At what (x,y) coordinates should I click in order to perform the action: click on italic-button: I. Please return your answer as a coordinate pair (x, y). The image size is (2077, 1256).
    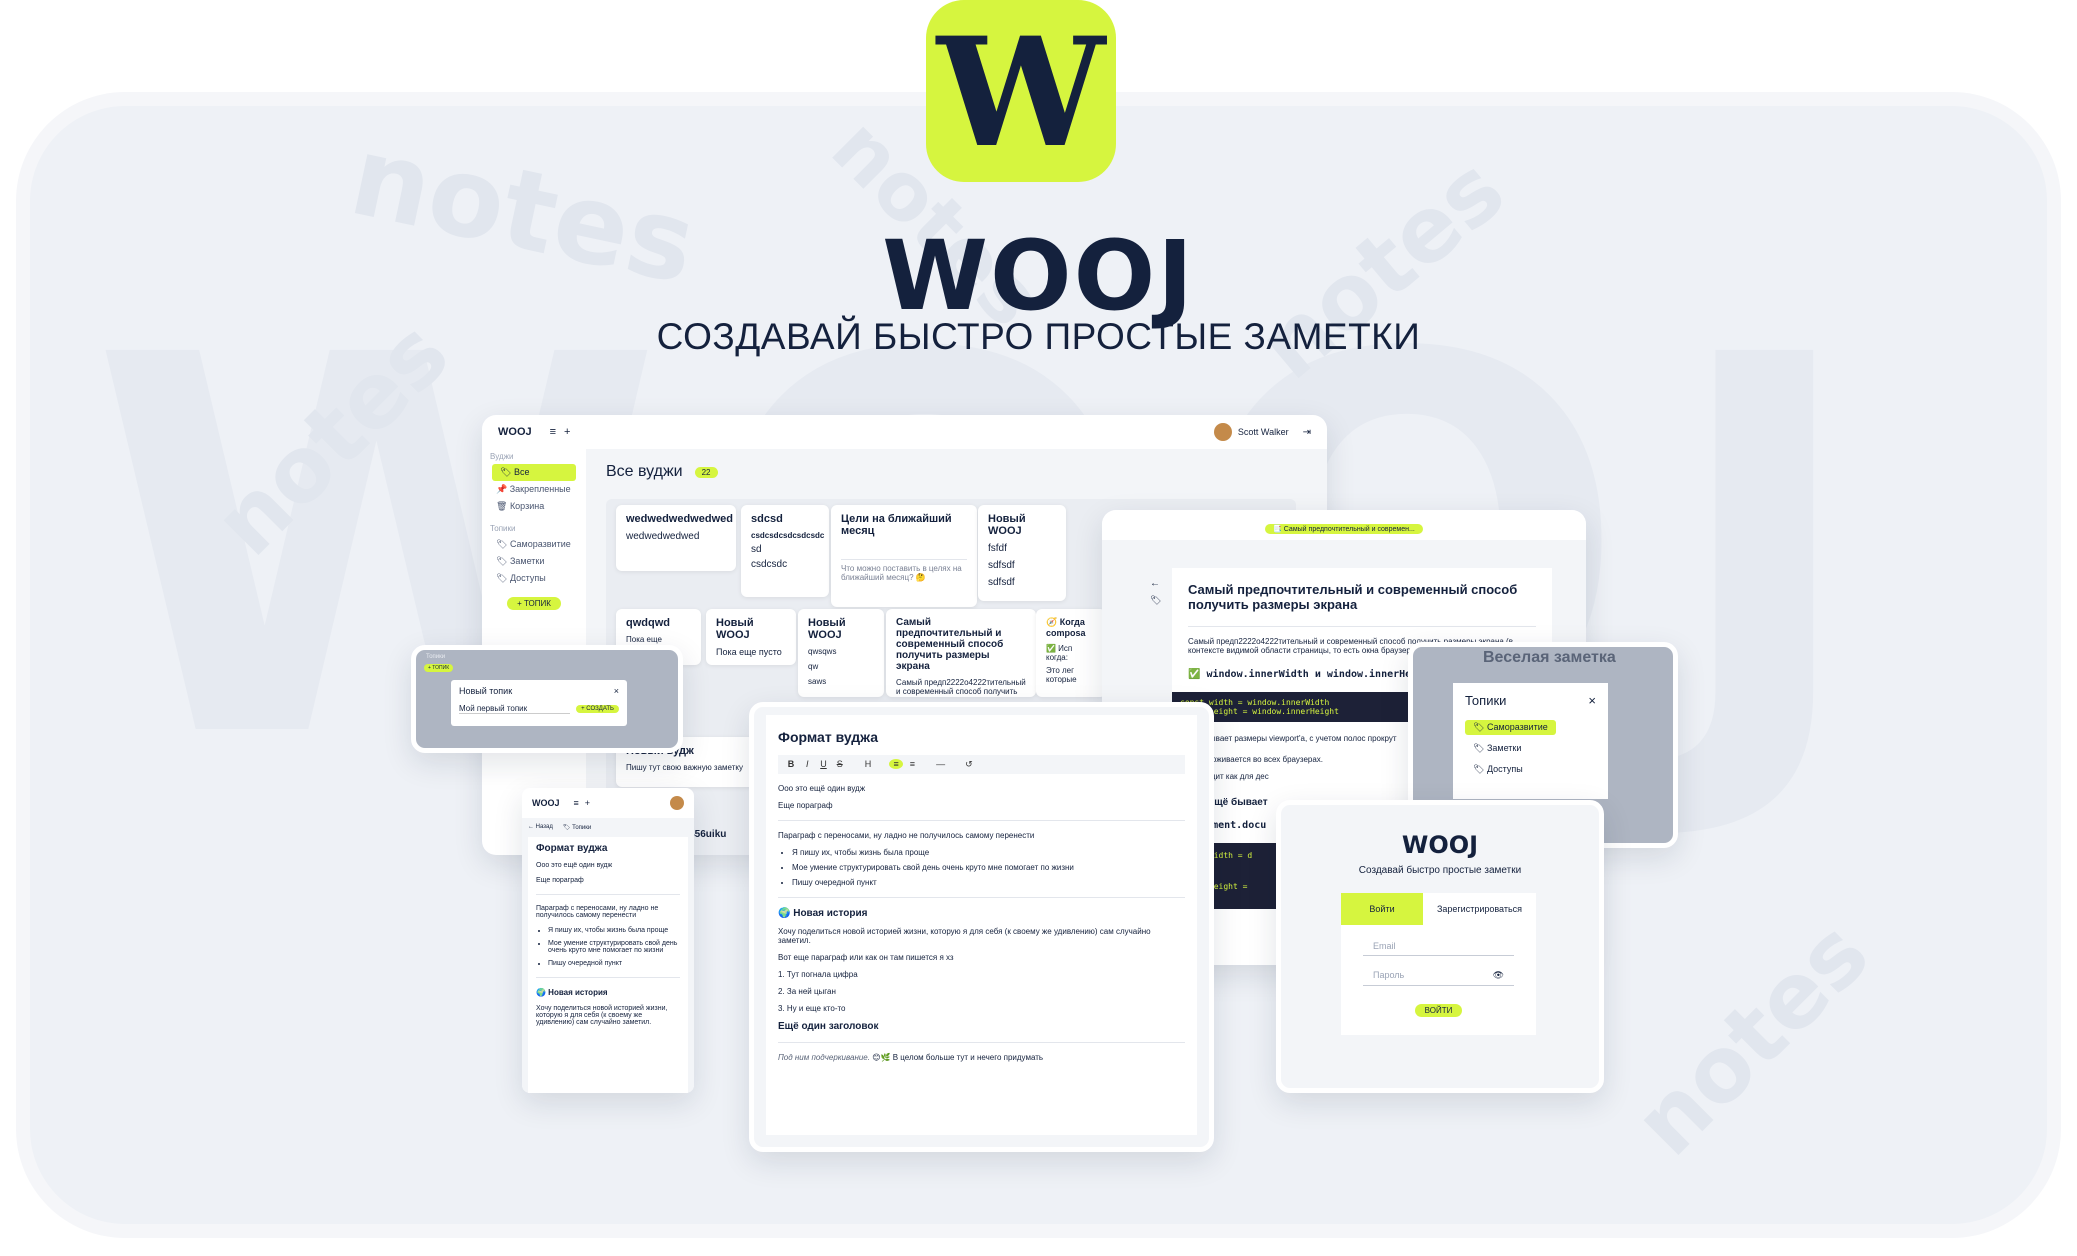
    Looking at the image, I should click on (807, 764).